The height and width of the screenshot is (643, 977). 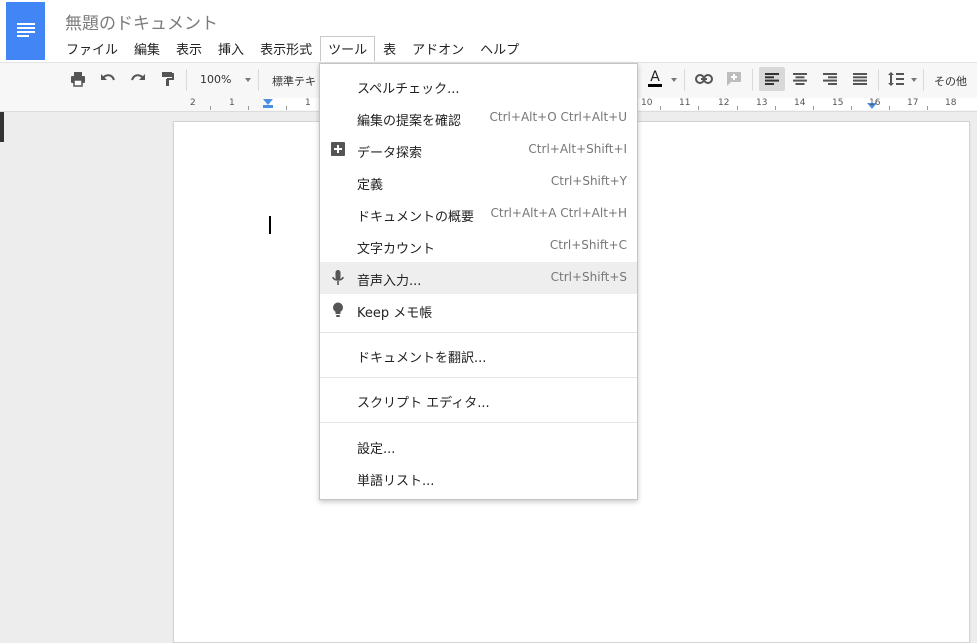 What do you see at coordinates (147, 48) in the screenshot?
I see `menu-edit: 編集` at bounding box center [147, 48].